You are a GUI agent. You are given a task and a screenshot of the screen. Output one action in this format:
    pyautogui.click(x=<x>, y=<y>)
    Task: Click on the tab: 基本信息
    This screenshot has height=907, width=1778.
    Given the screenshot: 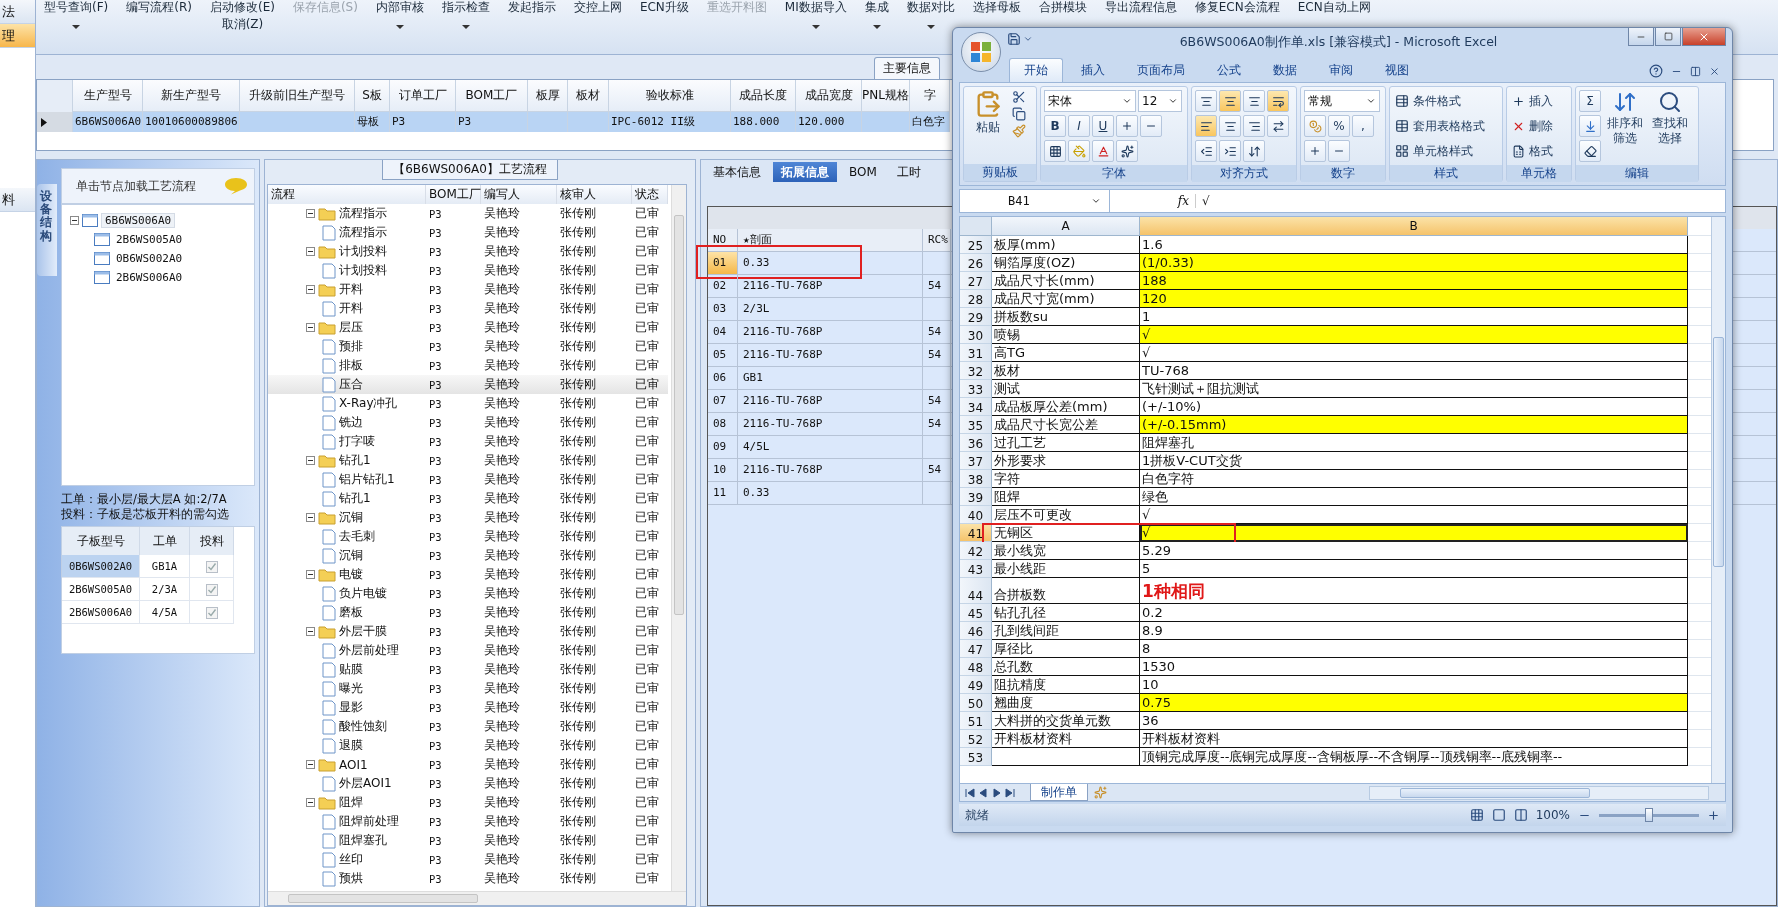 What is the action you would take?
    pyautogui.click(x=737, y=172)
    